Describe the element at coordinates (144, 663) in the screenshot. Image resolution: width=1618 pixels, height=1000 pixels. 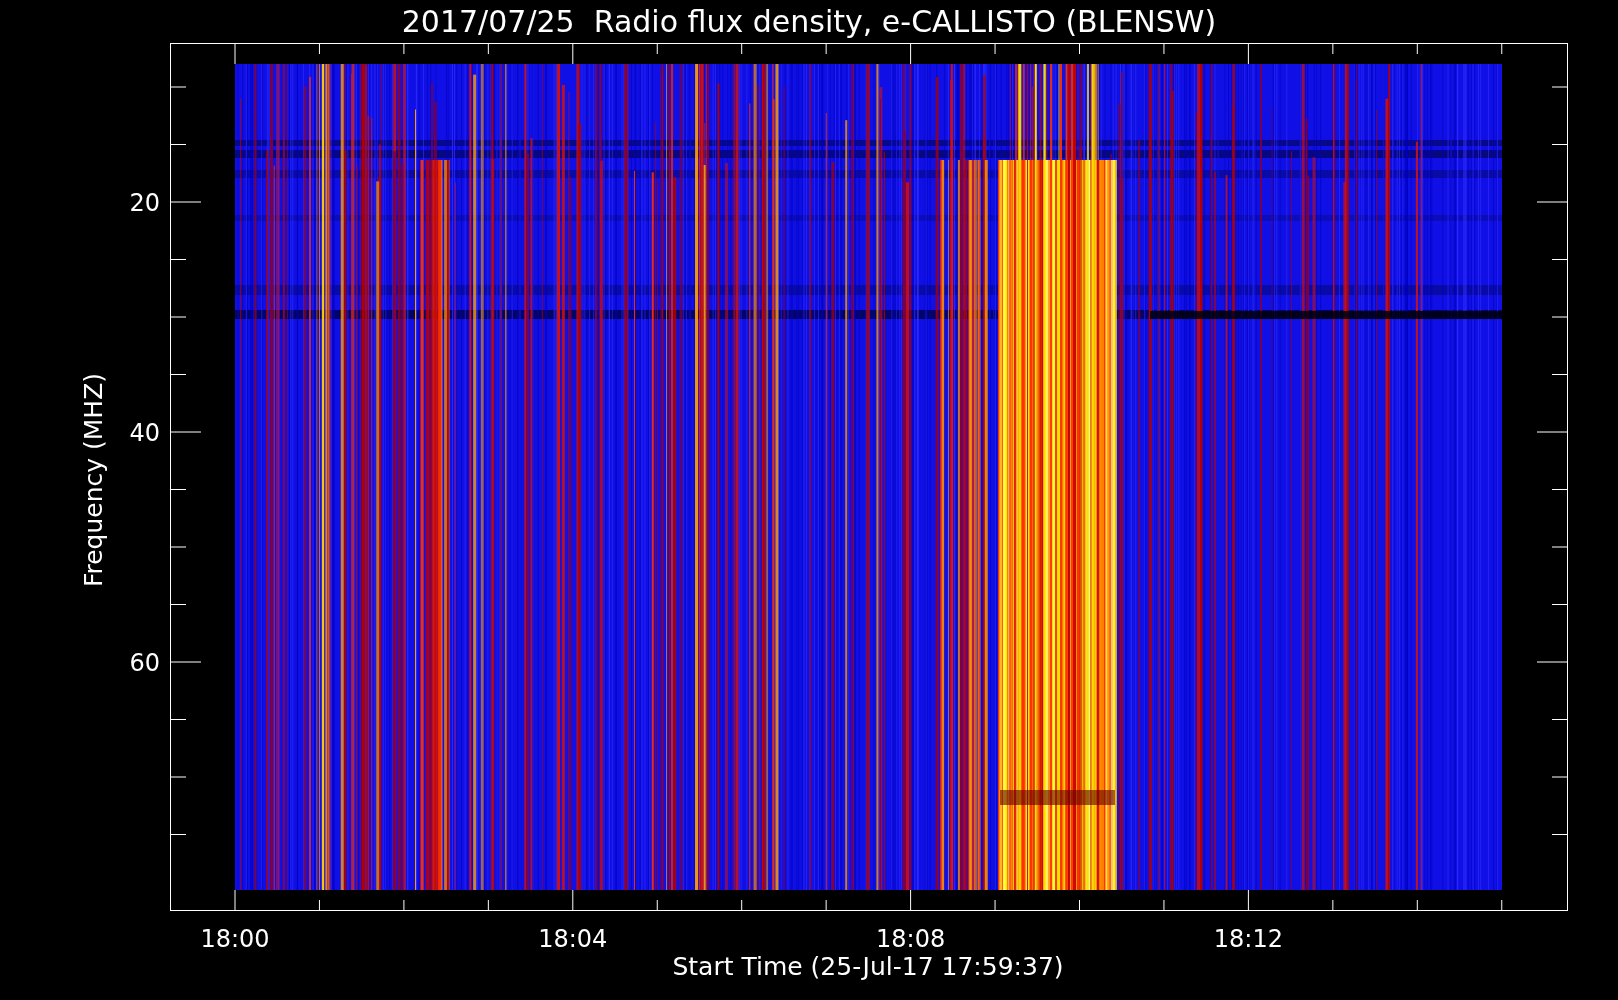
I see `y-tick-label: 60` at that location.